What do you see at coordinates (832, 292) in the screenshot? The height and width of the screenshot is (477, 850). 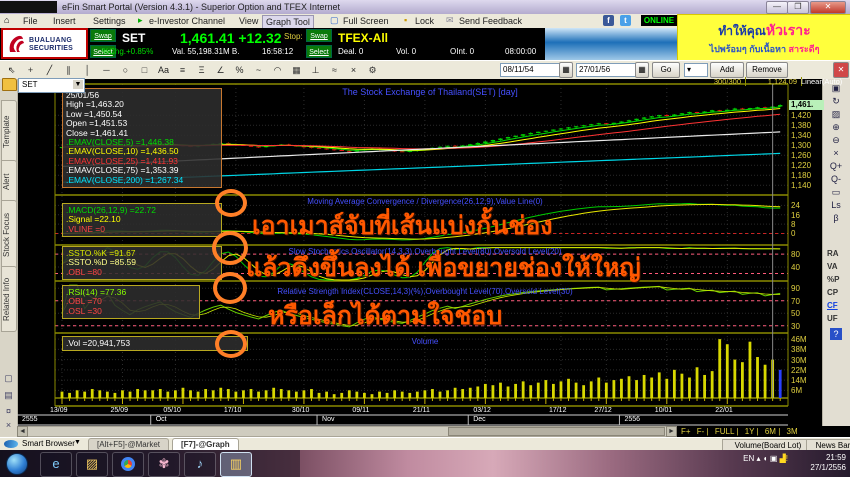 I see `right-label-cp: CP` at bounding box center [832, 292].